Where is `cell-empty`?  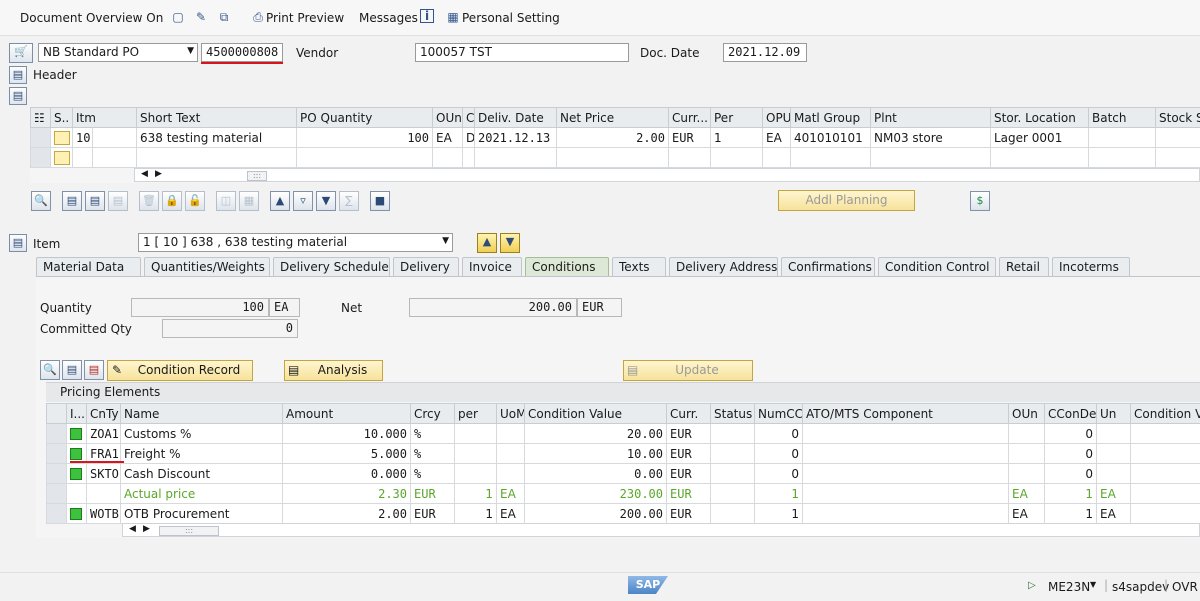
cell-empty is located at coordinates (1165, 473).